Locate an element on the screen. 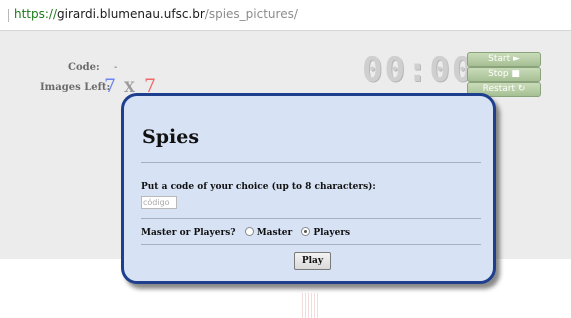 The width and height of the screenshot is (571, 318). board-edge-decoration is located at coordinates (310, 305).